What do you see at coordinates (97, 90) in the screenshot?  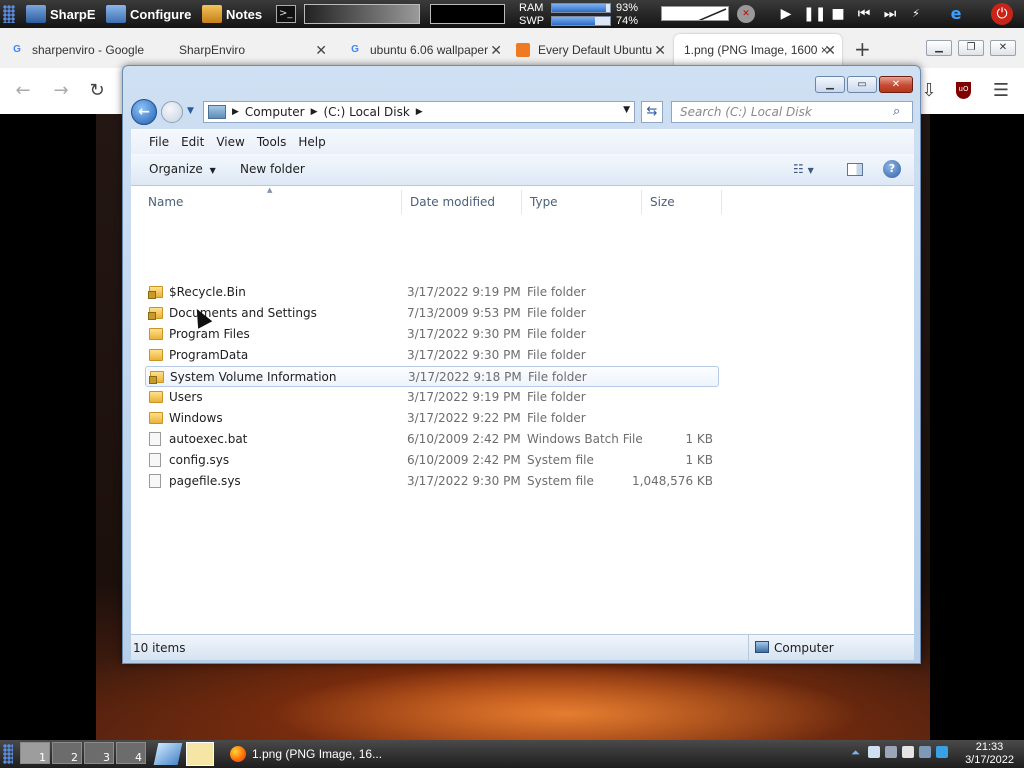 I see `reload-icon: ↻` at bounding box center [97, 90].